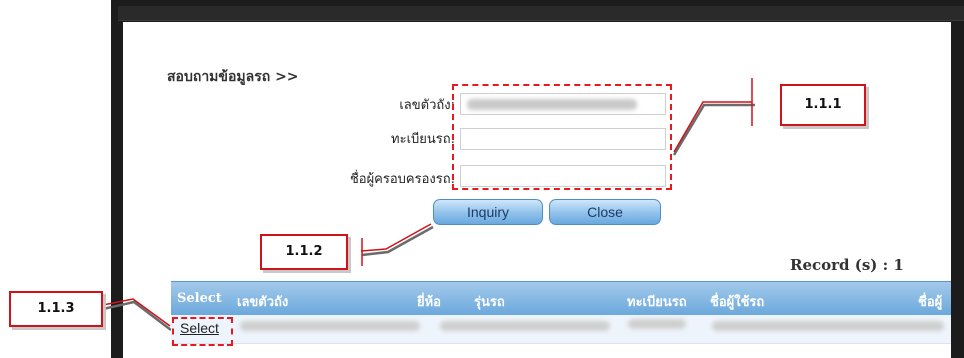 This screenshot has height=358, width=964. Describe the element at coordinates (657, 324) in the screenshot. I see `redacted-plate-cell` at that location.